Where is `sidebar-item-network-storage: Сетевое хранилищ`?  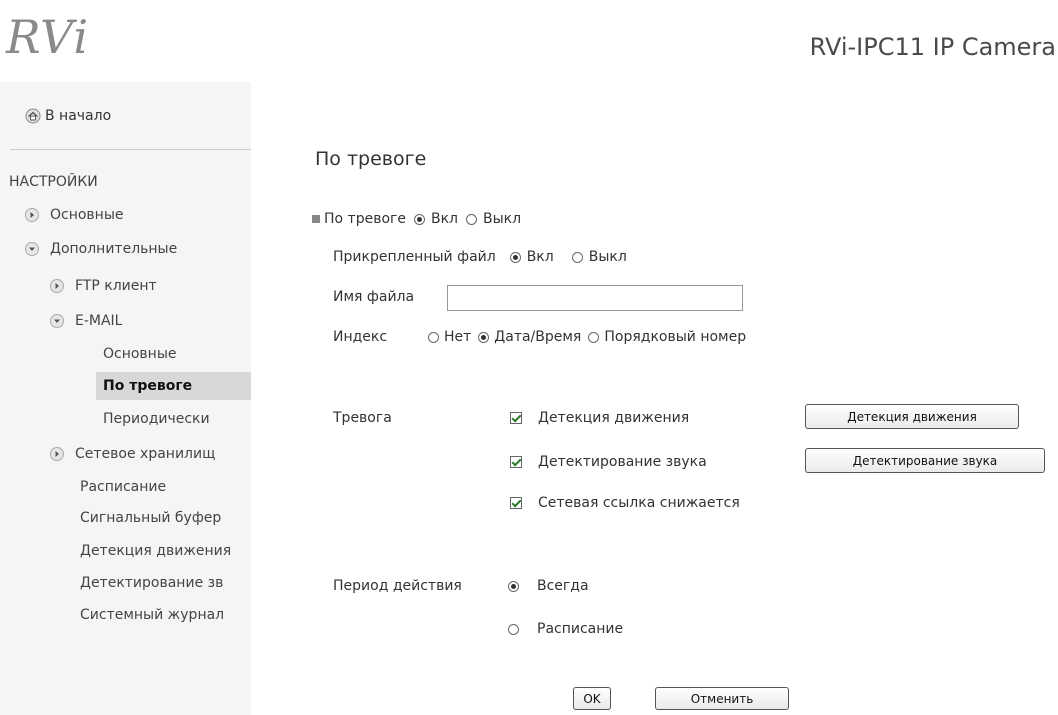
sidebar-item-network-storage: Сетевое хранилищ is located at coordinates (150, 454).